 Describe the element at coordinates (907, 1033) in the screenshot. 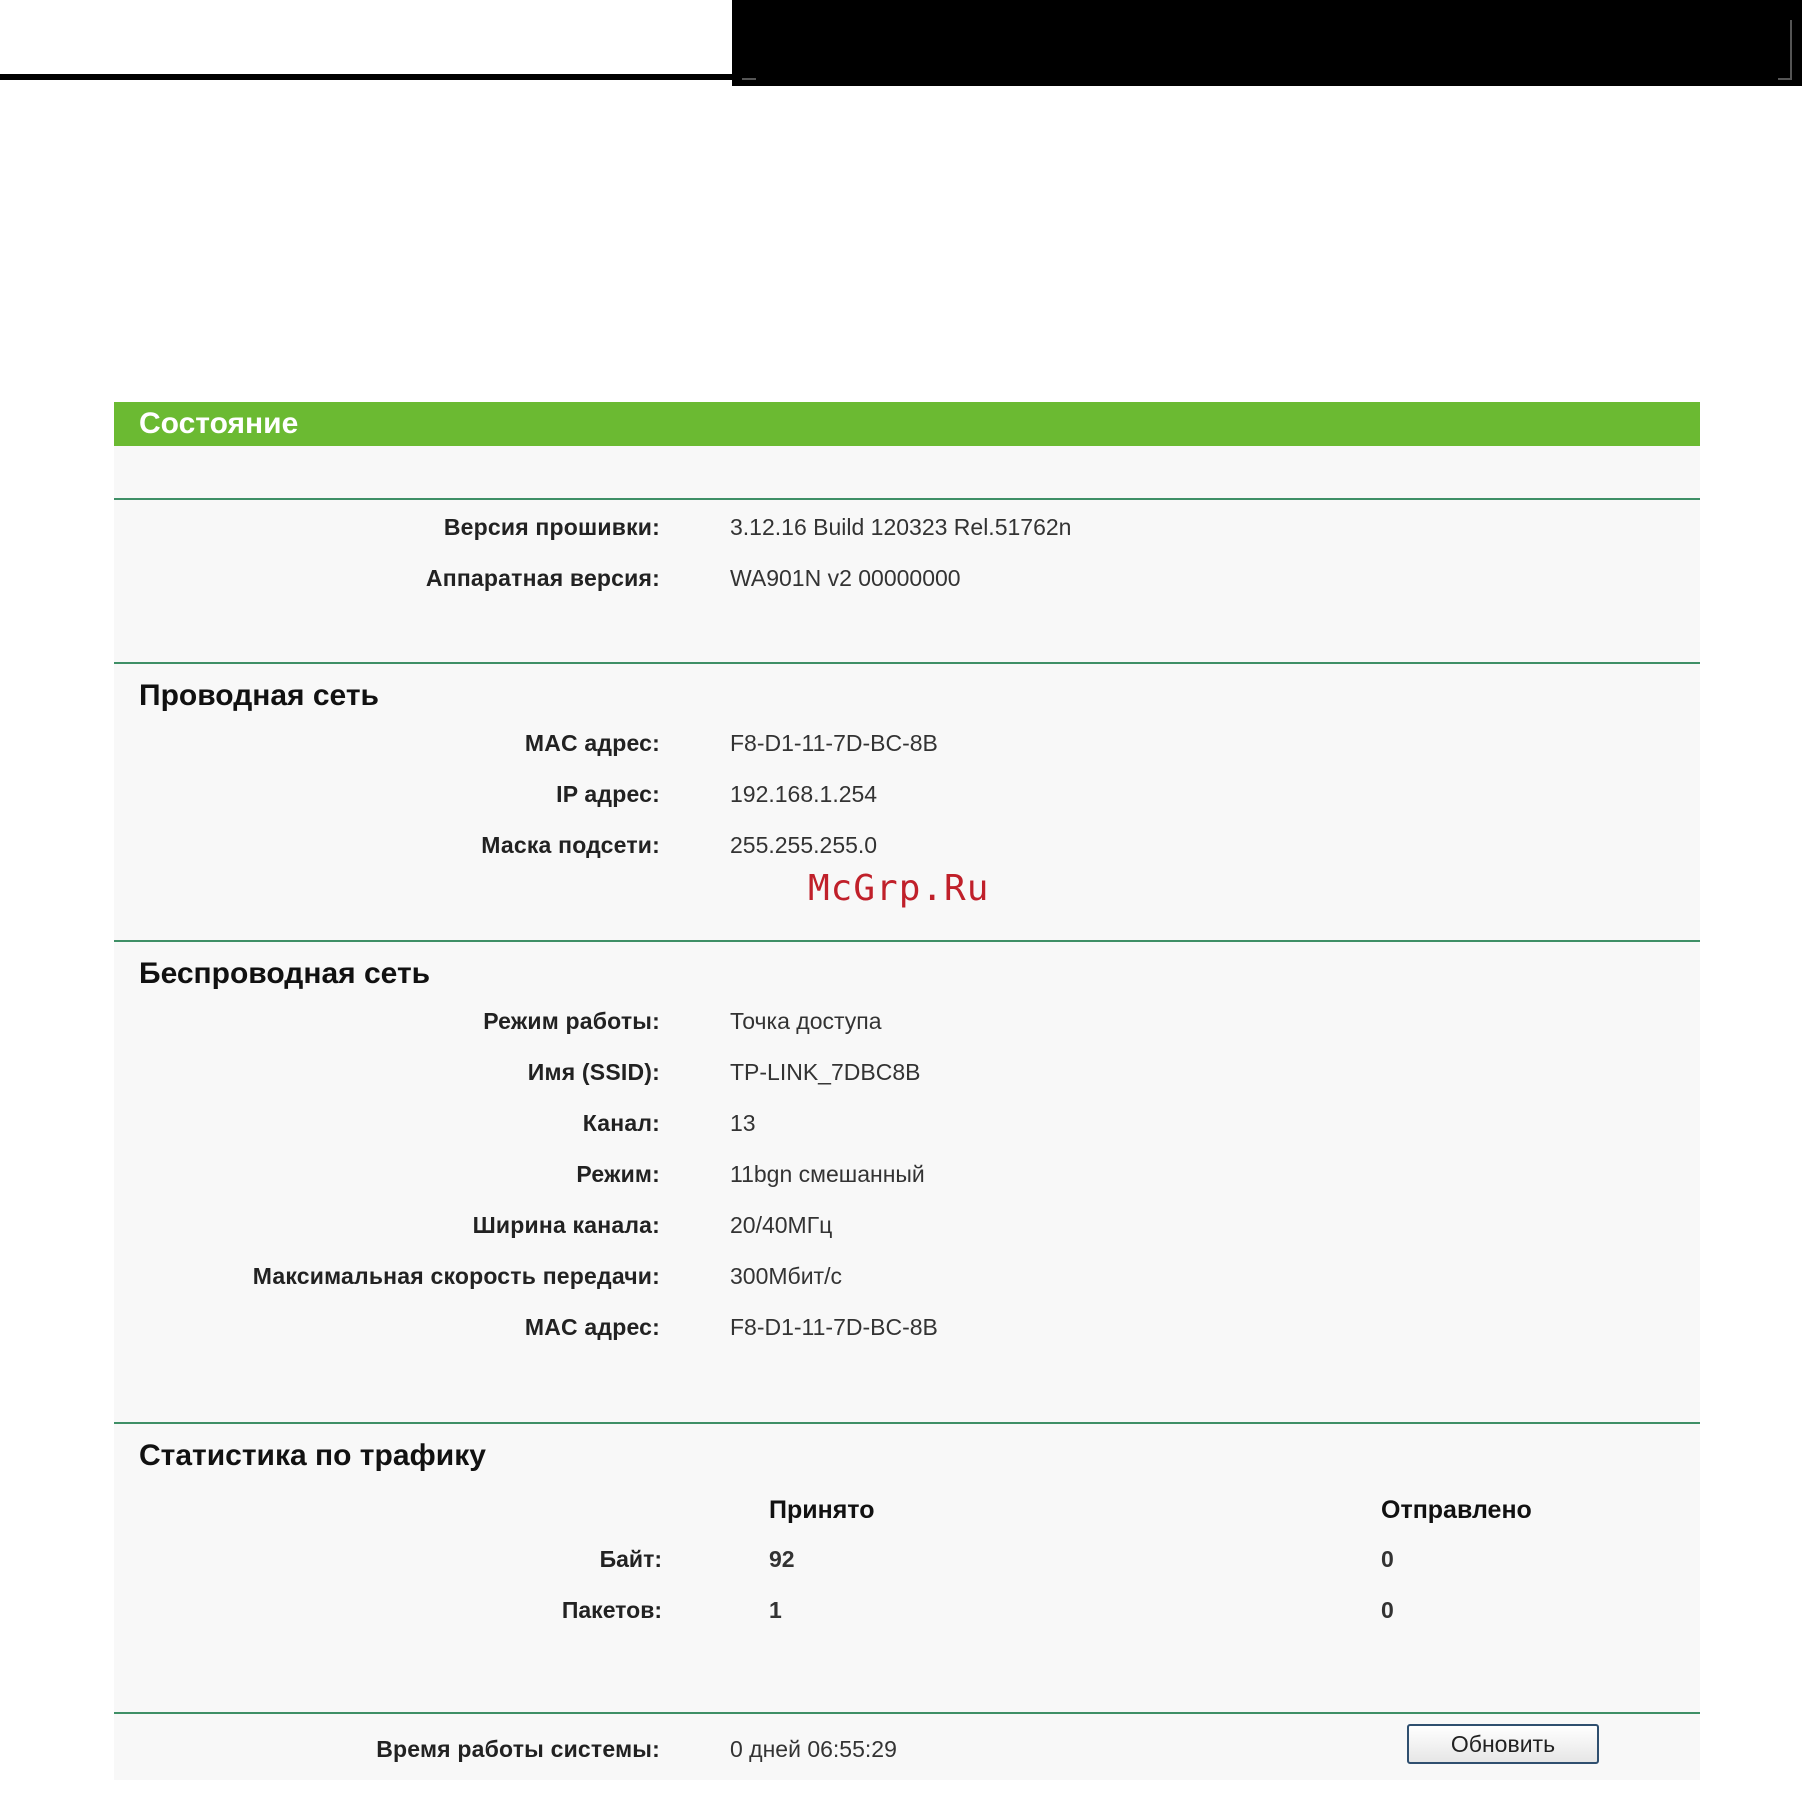

I see `wireless-row: Режим работы: Точка доступа` at that location.